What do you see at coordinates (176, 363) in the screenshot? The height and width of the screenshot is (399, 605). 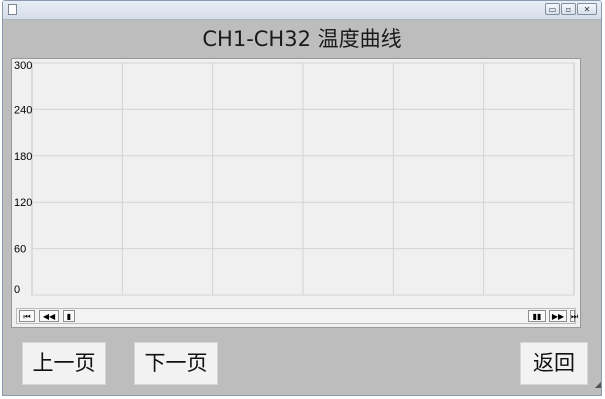 I see `next-page-button: 下一页` at bounding box center [176, 363].